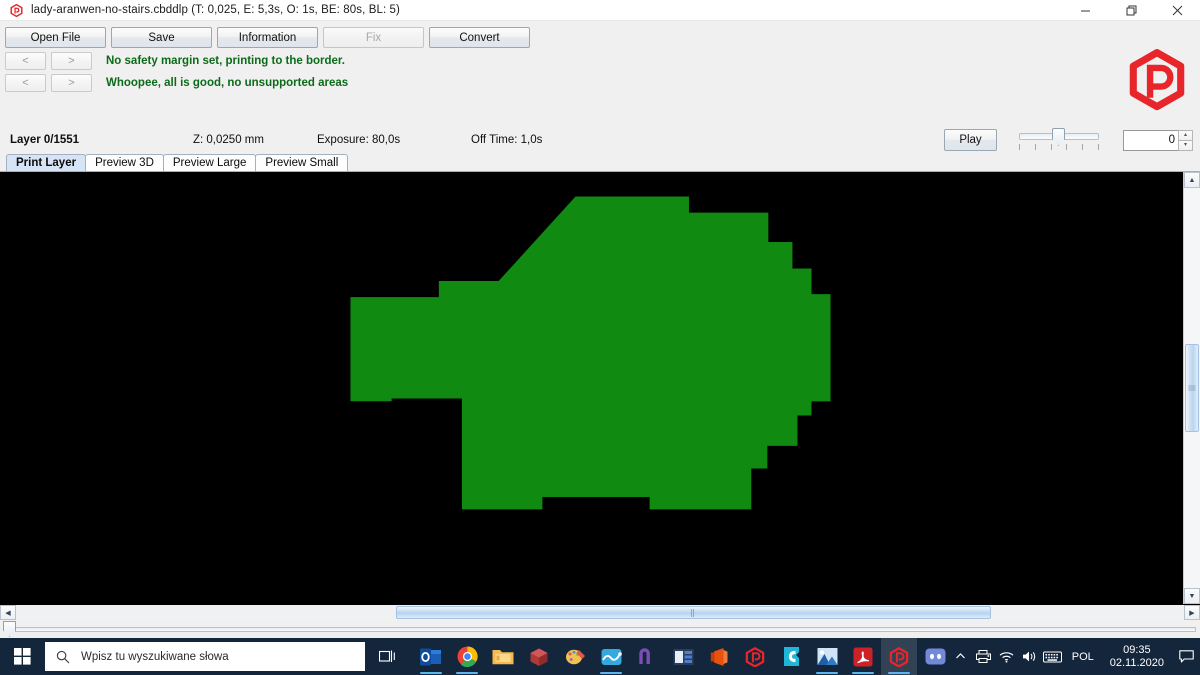  I want to click on clock: 09:35 02.11.2020, so click(1137, 657).